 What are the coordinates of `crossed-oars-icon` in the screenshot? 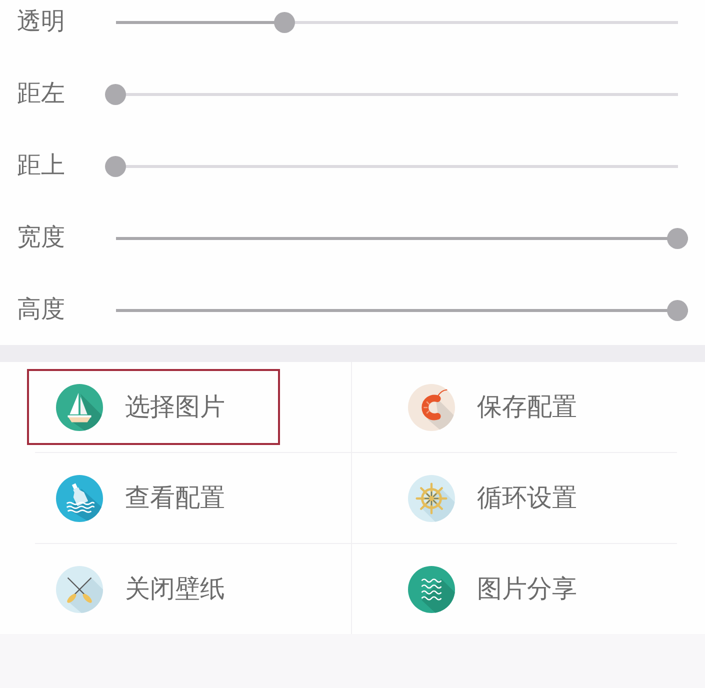 It's located at (79, 589).